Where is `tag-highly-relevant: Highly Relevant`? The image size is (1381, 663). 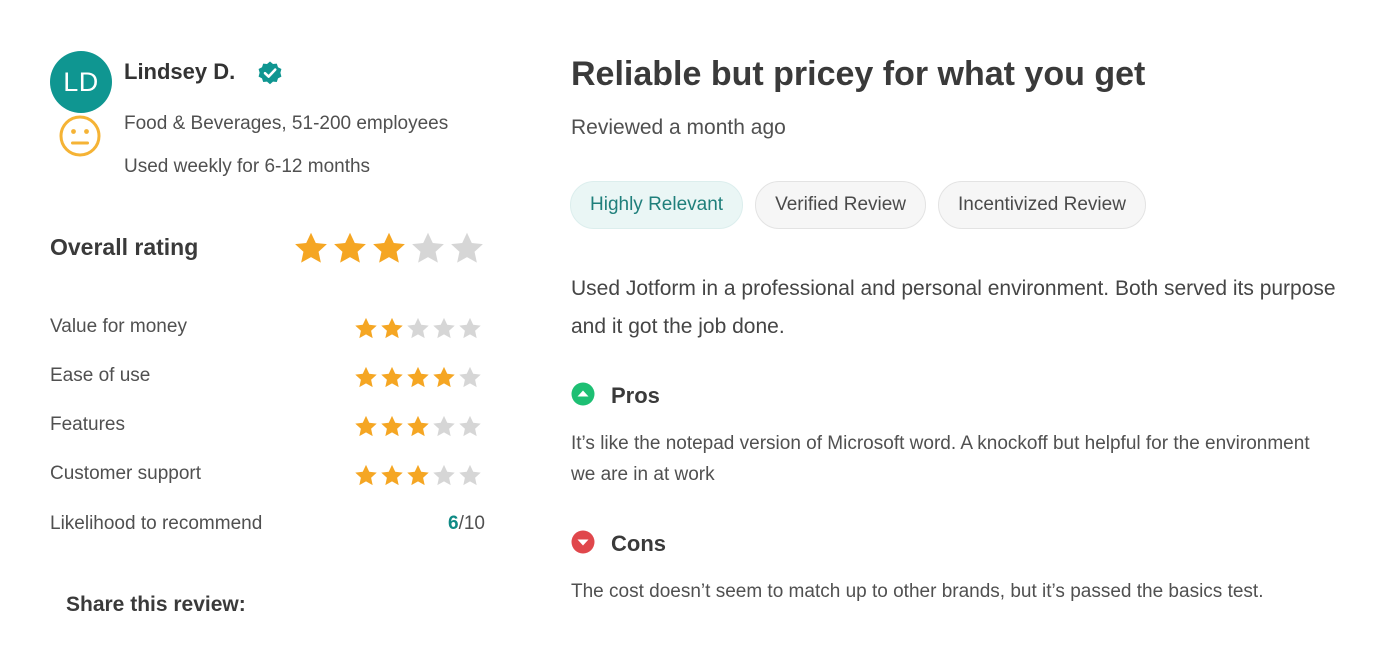
tag-highly-relevant: Highly Relevant is located at coordinates (657, 205).